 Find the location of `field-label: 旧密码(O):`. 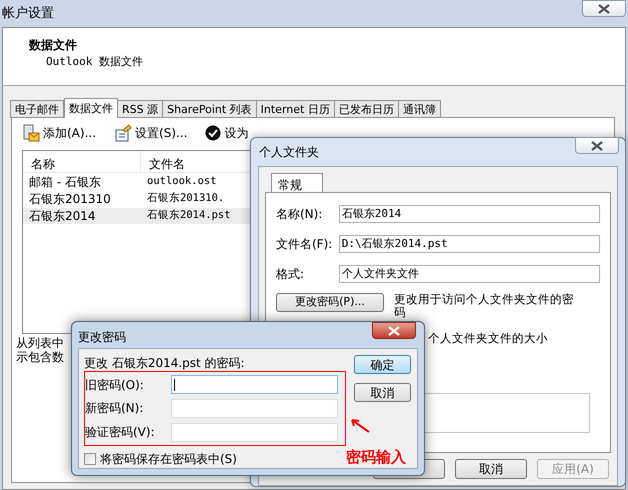

field-label: 旧密码(O): is located at coordinates (115, 385).